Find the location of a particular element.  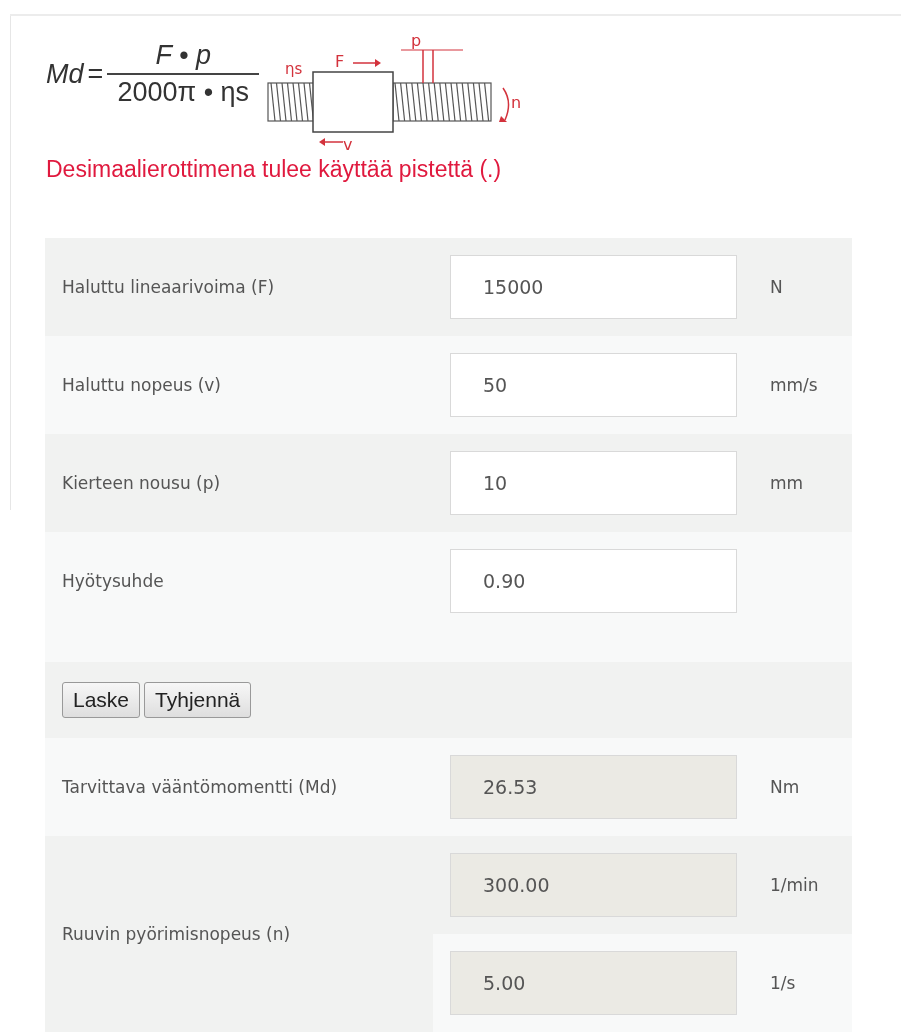

result-field: 5.00 is located at coordinates (593, 983).